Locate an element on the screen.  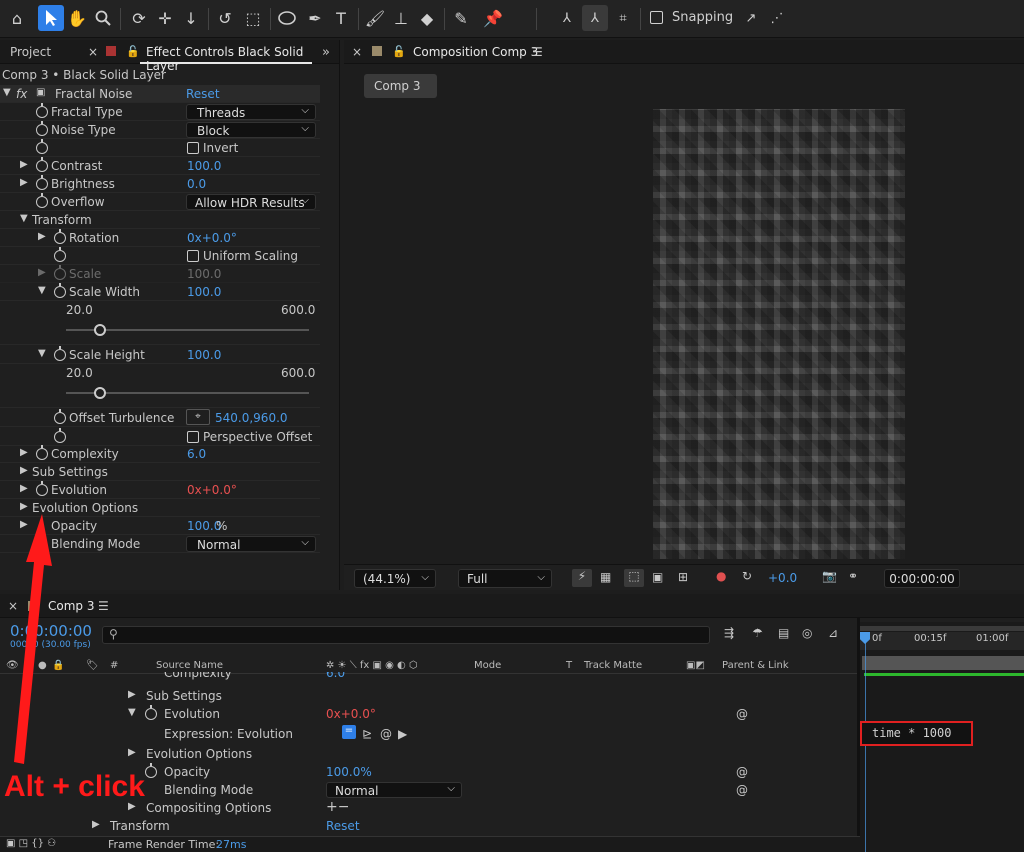
invert-checkbox is located at coordinates (193, 148).